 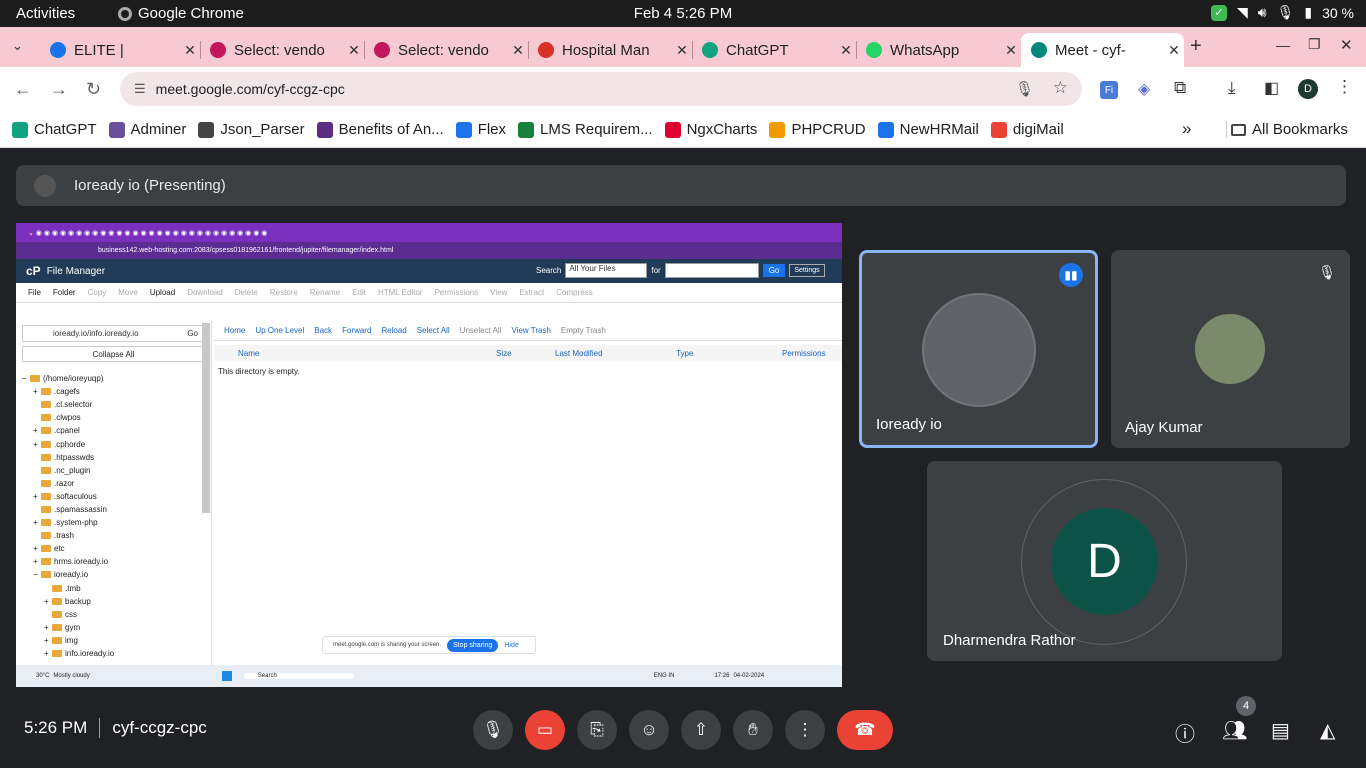 What do you see at coordinates (17, 46) in the screenshot?
I see `tab-search-icon: ⌄` at bounding box center [17, 46].